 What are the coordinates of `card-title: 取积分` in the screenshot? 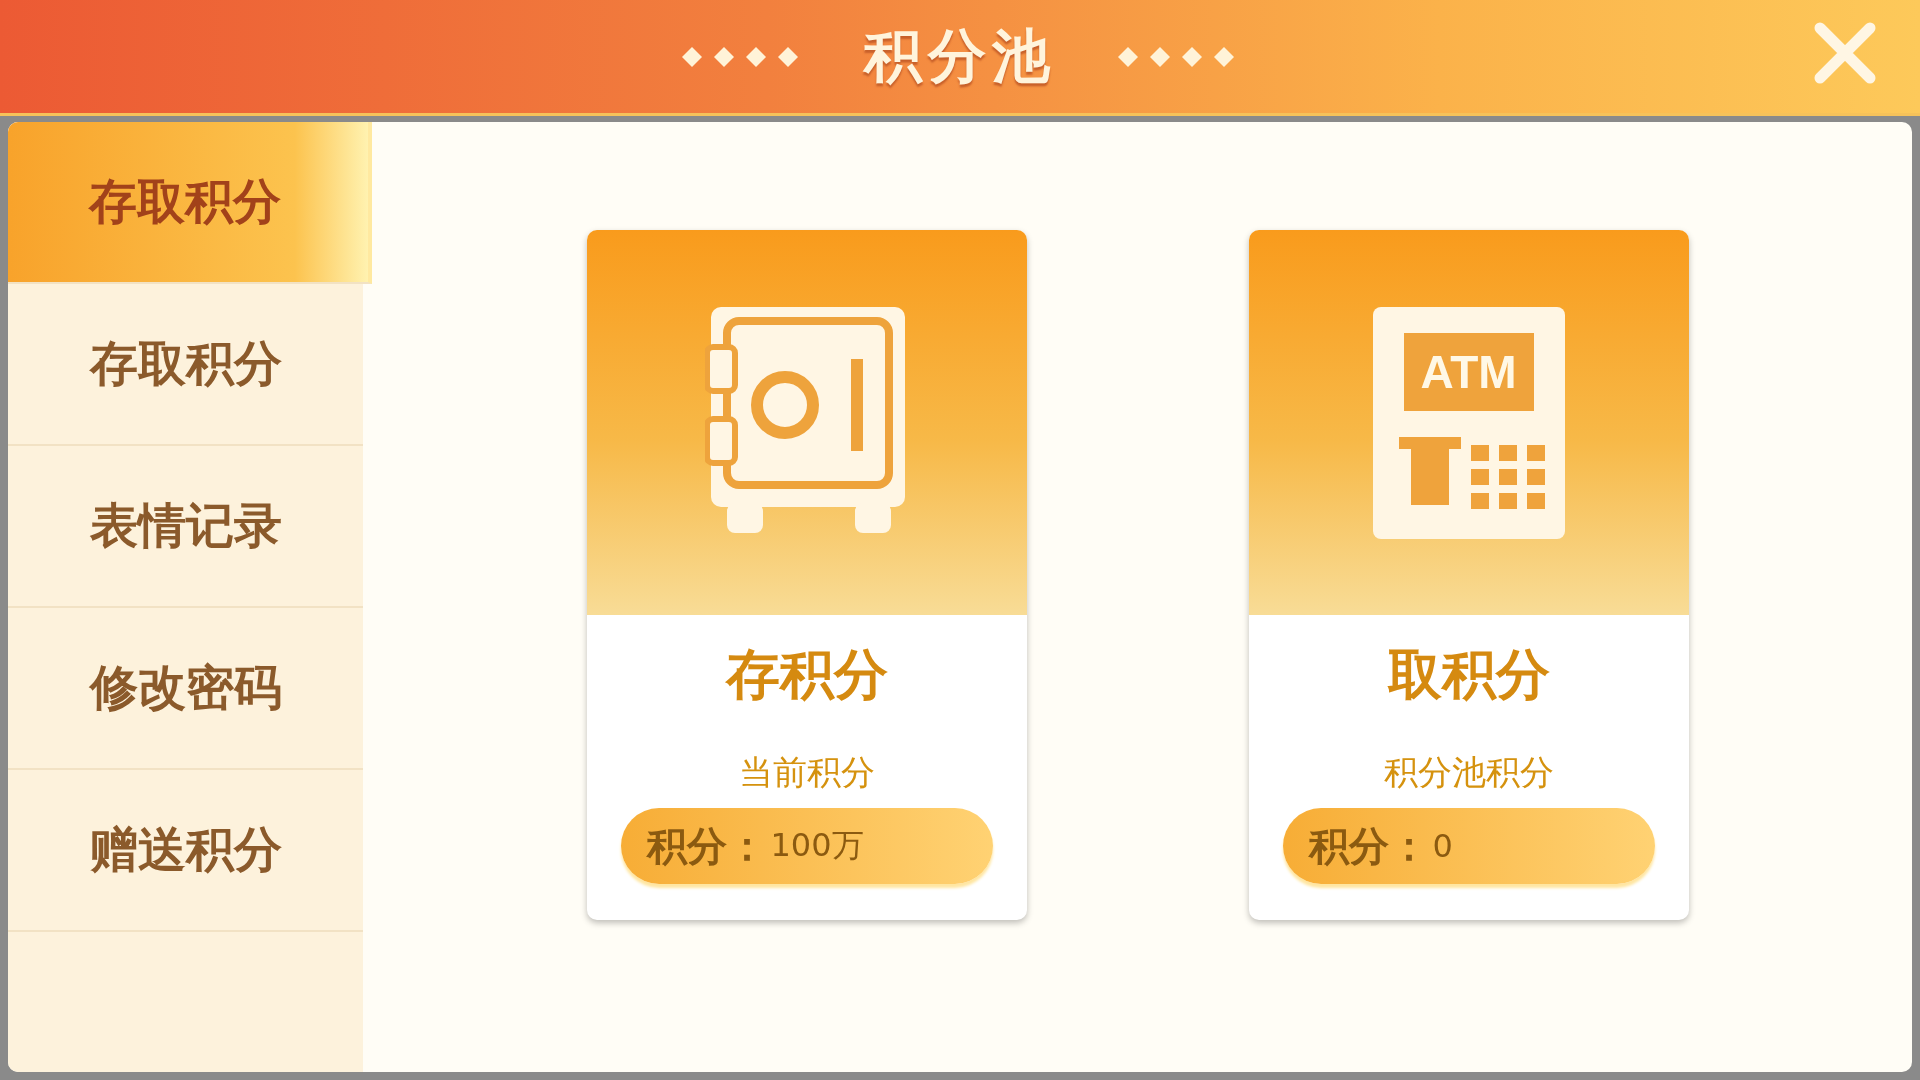 It's located at (1468, 675).